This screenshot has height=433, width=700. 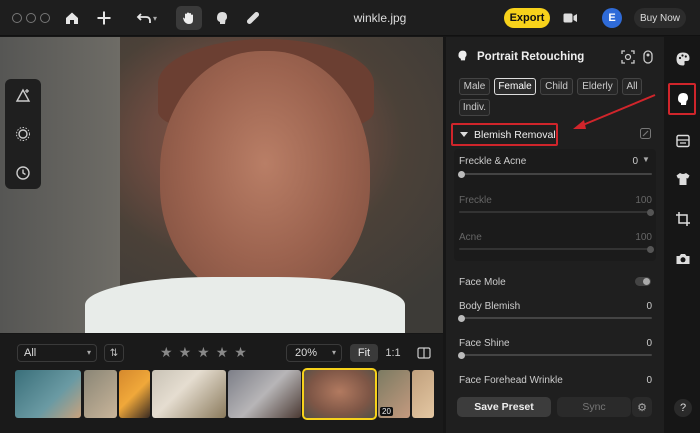 What do you see at coordinates (45, 18) in the screenshot?
I see `zoom-window-button` at bounding box center [45, 18].